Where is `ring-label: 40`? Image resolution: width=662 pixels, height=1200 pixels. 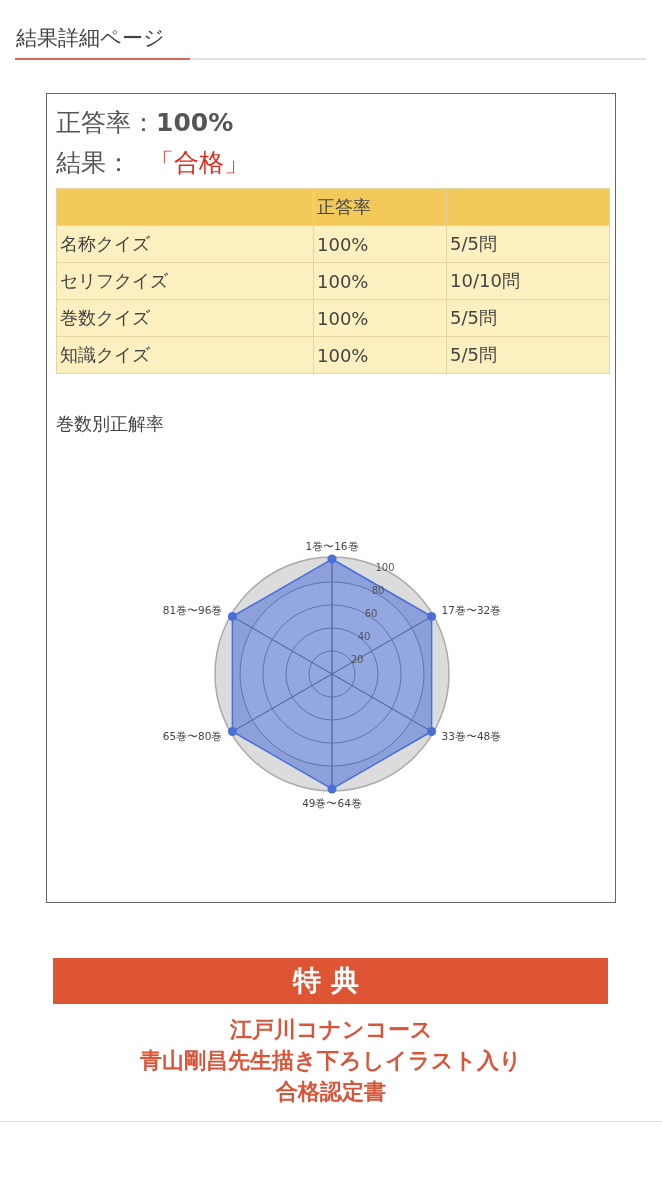
ring-label: 40 is located at coordinates (363, 636).